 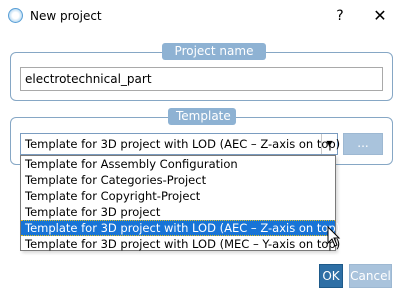 What do you see at coordinates (202, 116) in the screenshot?
I see `template-label: Template` at bounding box center [202, 116].